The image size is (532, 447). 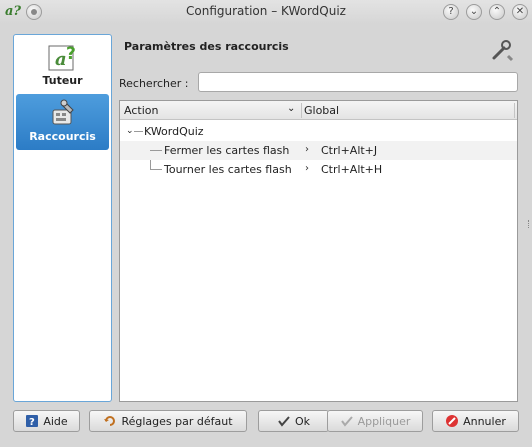 I want to click on configure-shortcuts-icon, so click(x=503, y=51).